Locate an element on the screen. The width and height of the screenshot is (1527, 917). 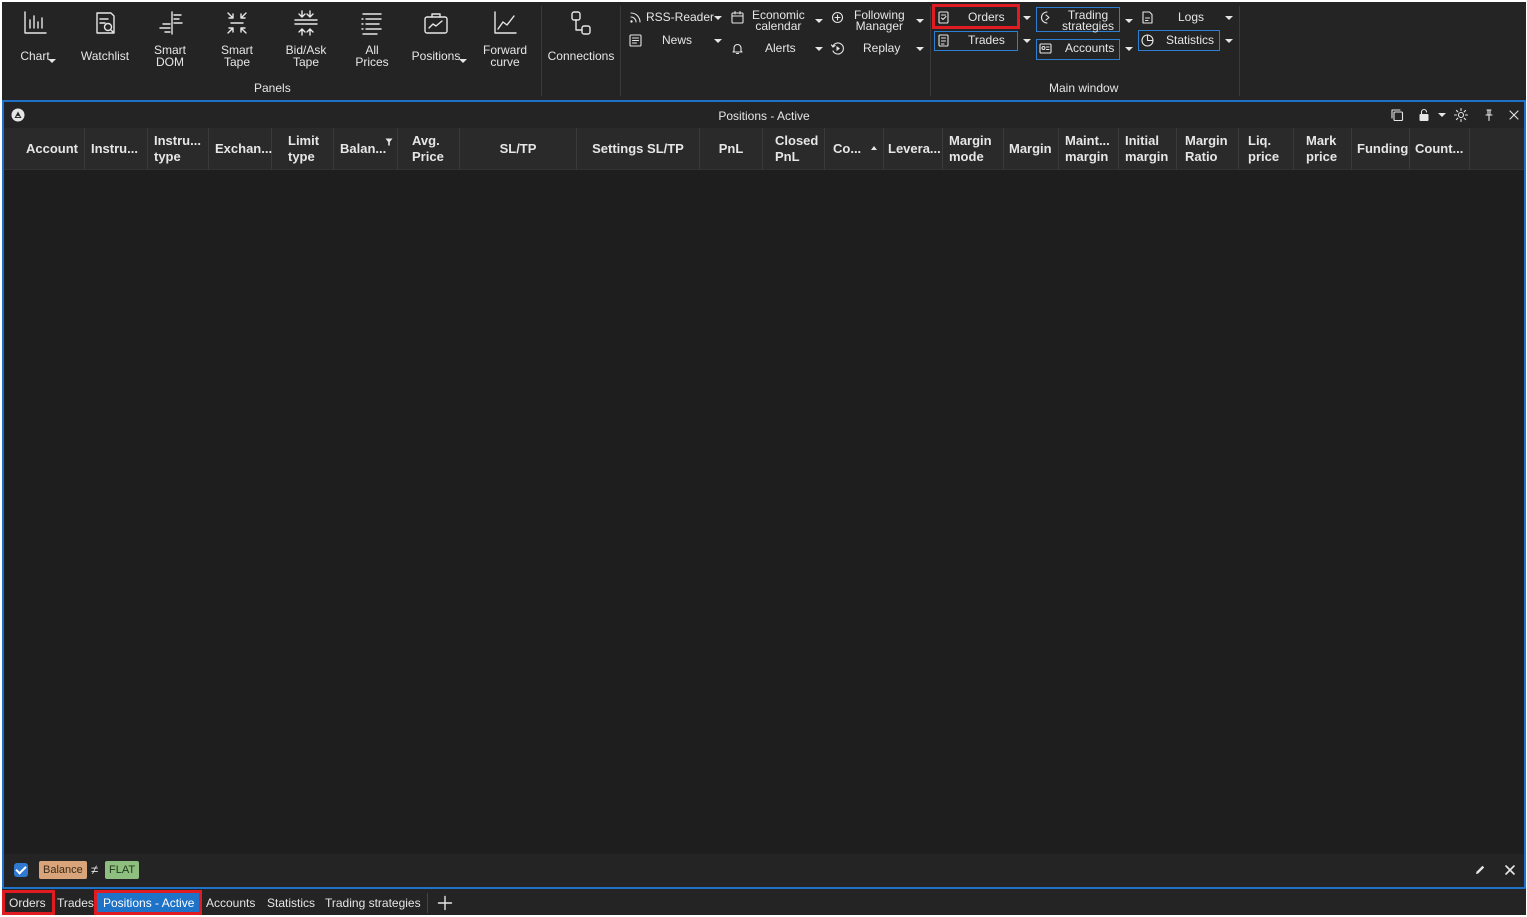
logs-dropdown-caret is located at coordinates (1229, 18).